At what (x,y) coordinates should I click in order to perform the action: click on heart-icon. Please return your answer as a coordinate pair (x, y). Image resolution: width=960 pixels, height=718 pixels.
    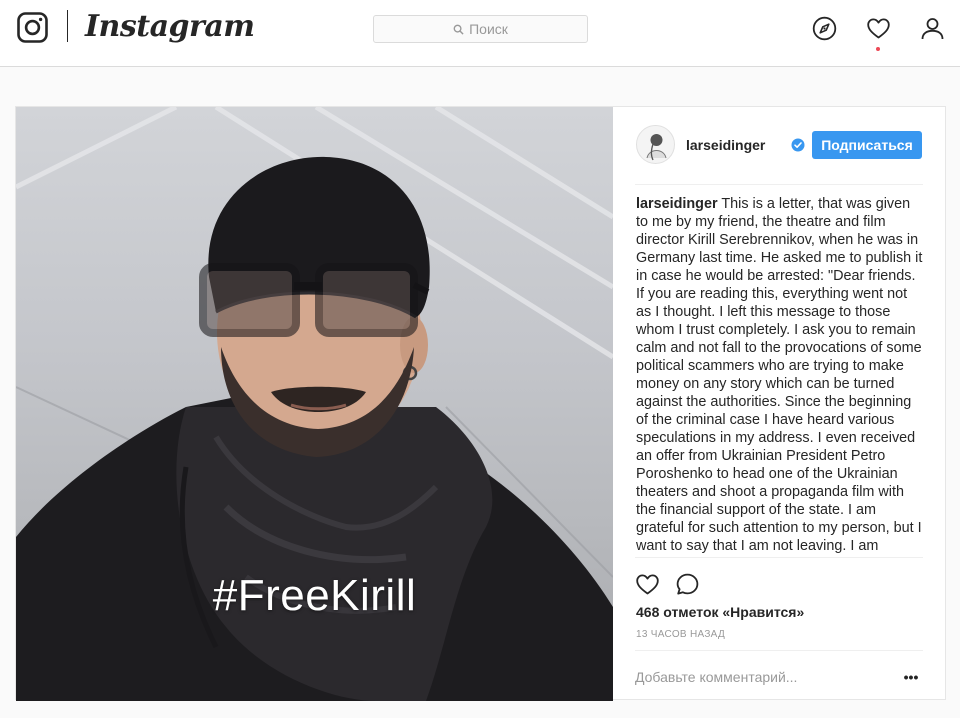
    Looking at the image, I should click on (878, 28).